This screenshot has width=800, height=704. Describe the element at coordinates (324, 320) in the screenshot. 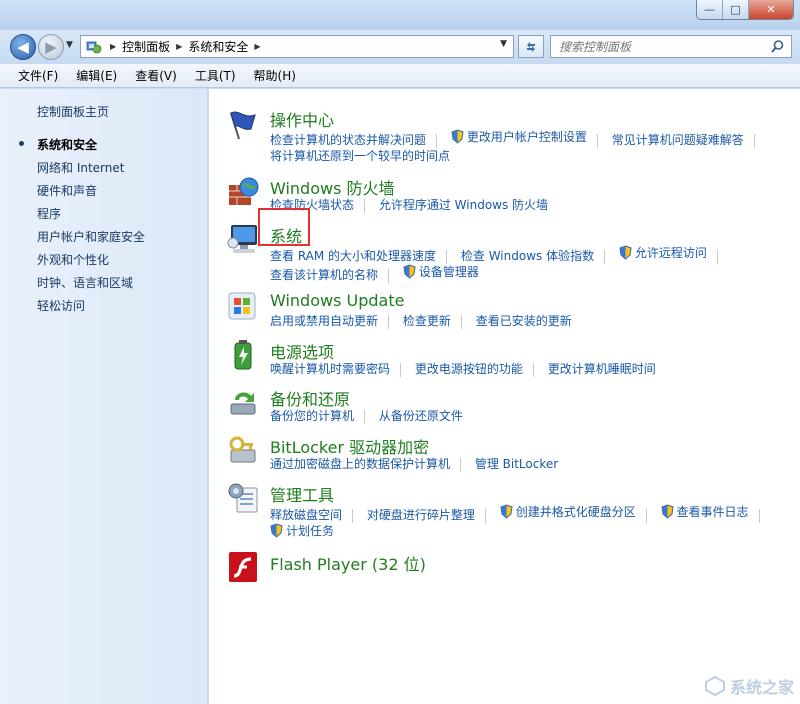

I see `link-auto-update: 启用或禁用自动更新` at that location.